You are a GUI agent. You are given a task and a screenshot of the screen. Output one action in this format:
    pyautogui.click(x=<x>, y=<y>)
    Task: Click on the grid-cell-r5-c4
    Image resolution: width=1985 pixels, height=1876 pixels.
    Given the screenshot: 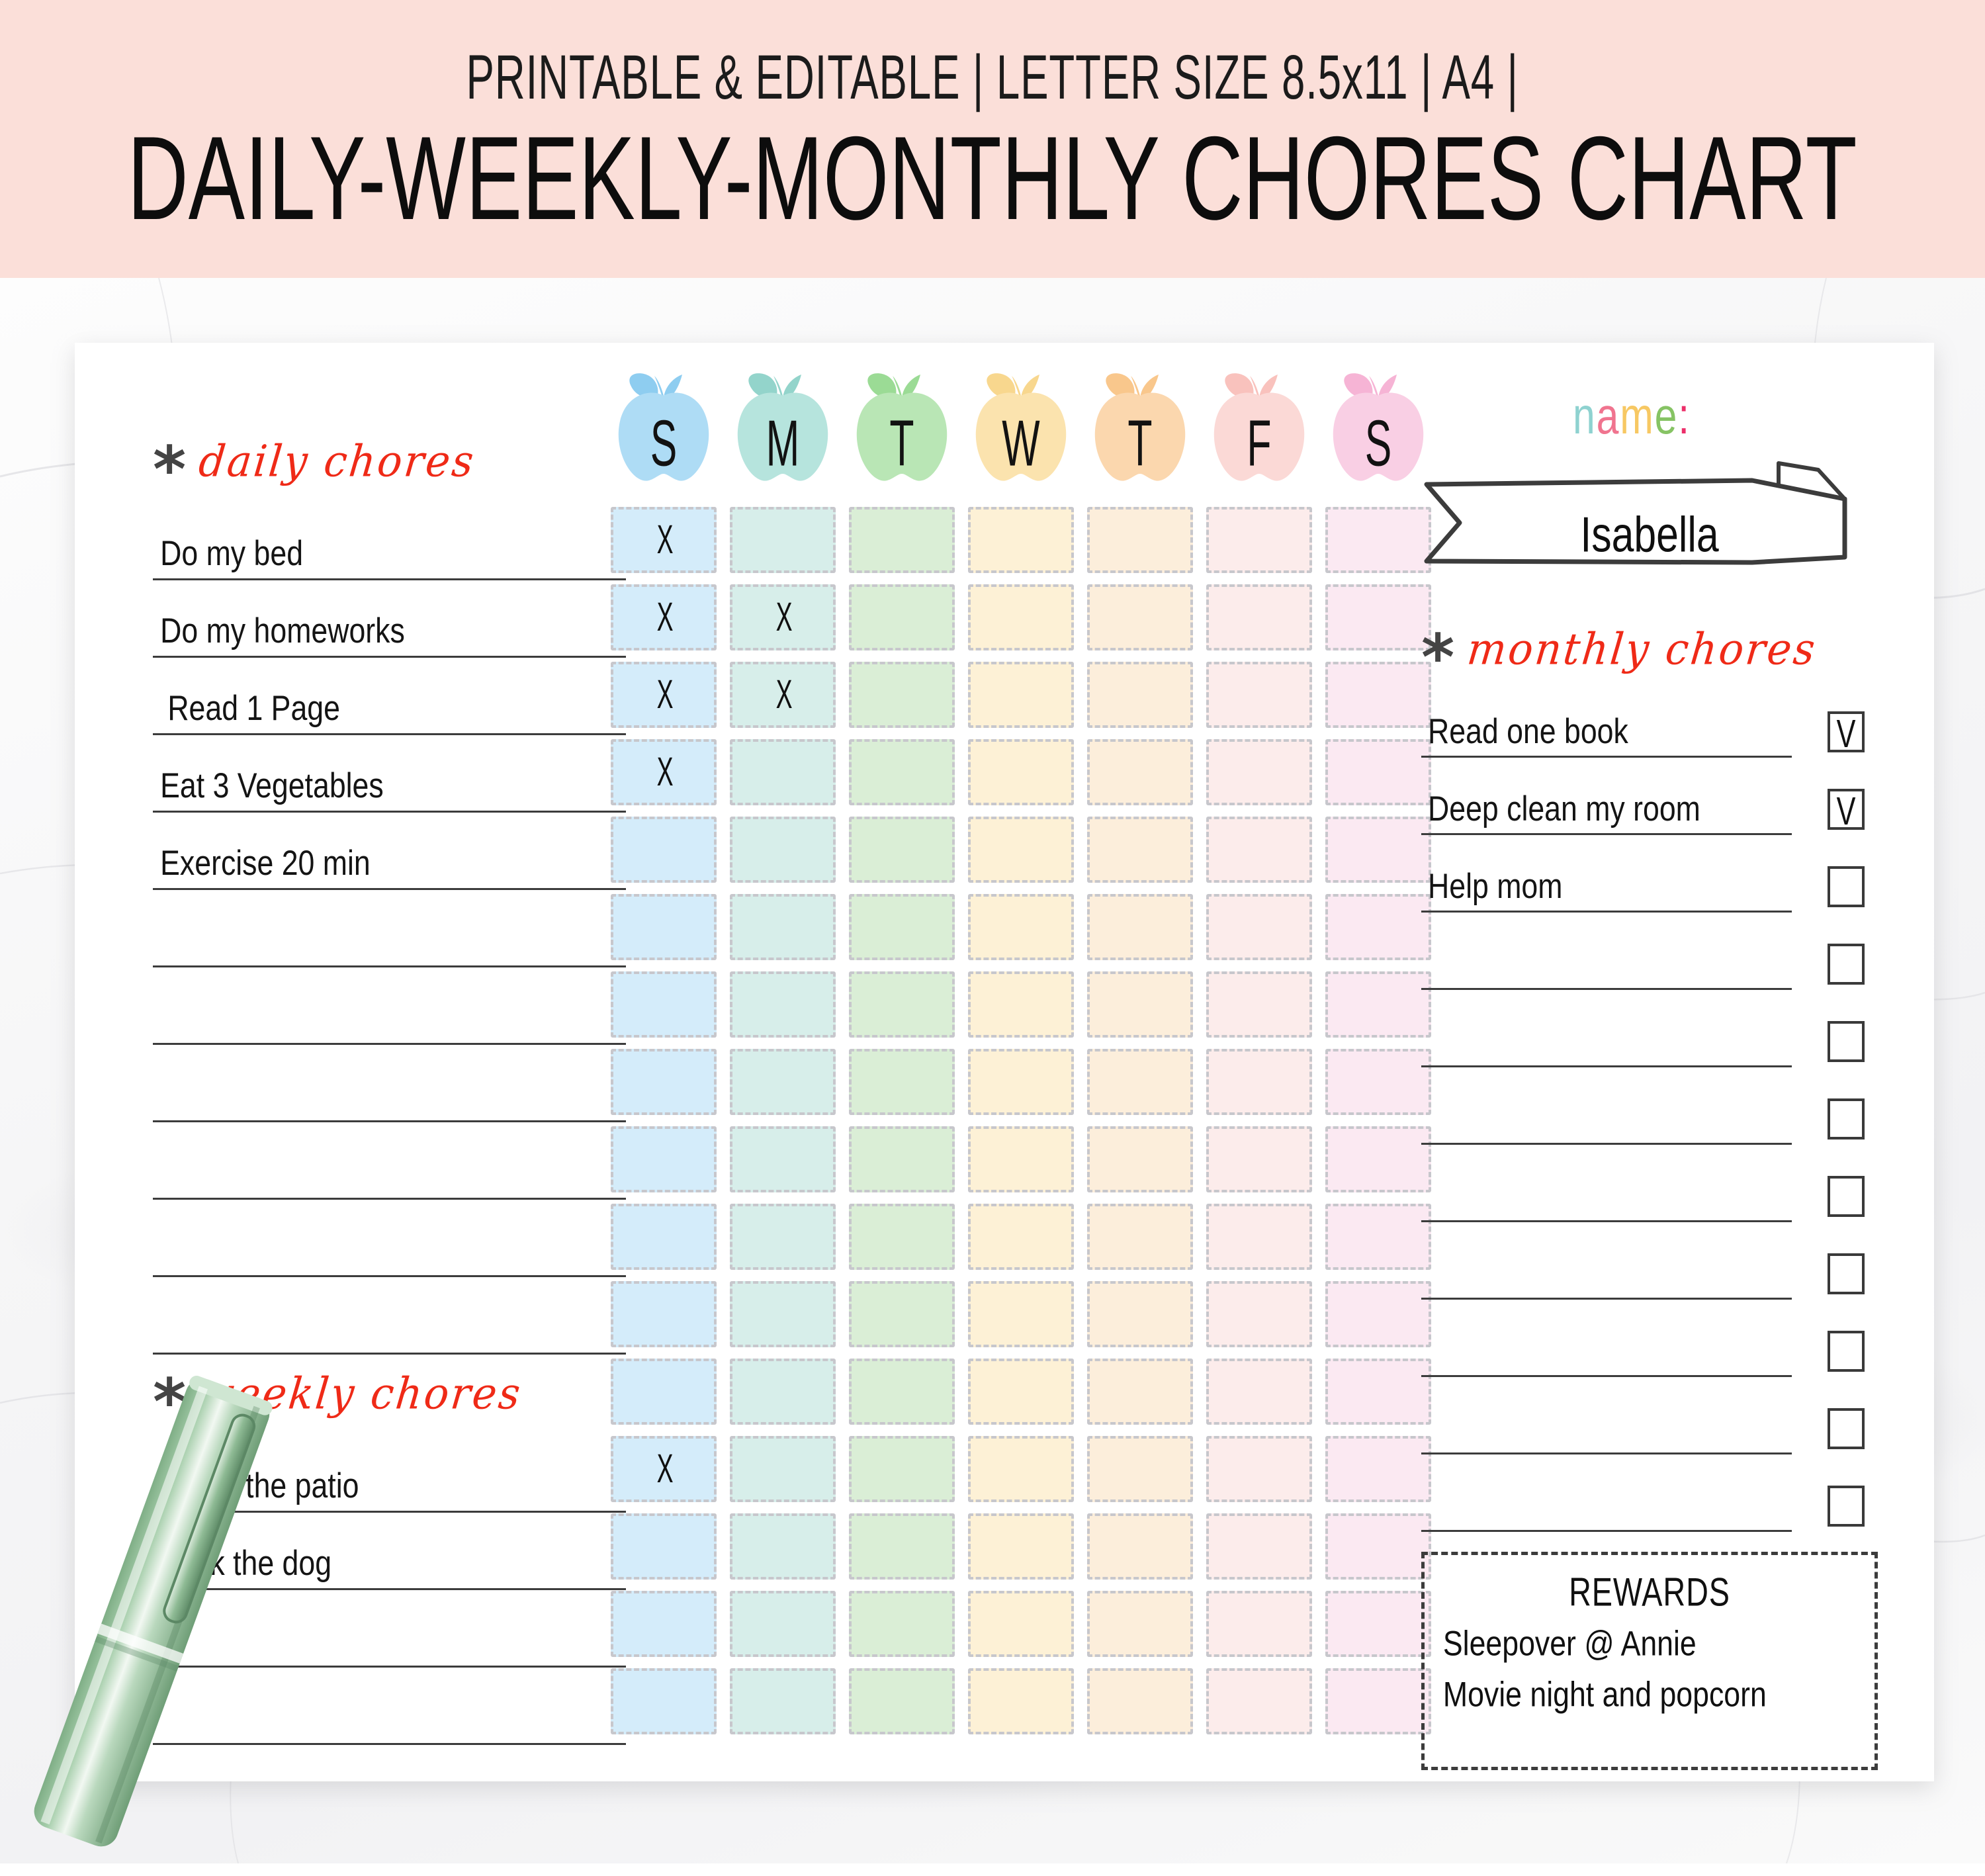 What is the action you would take?
    pyautogui.click(x=1021, y=850)
    